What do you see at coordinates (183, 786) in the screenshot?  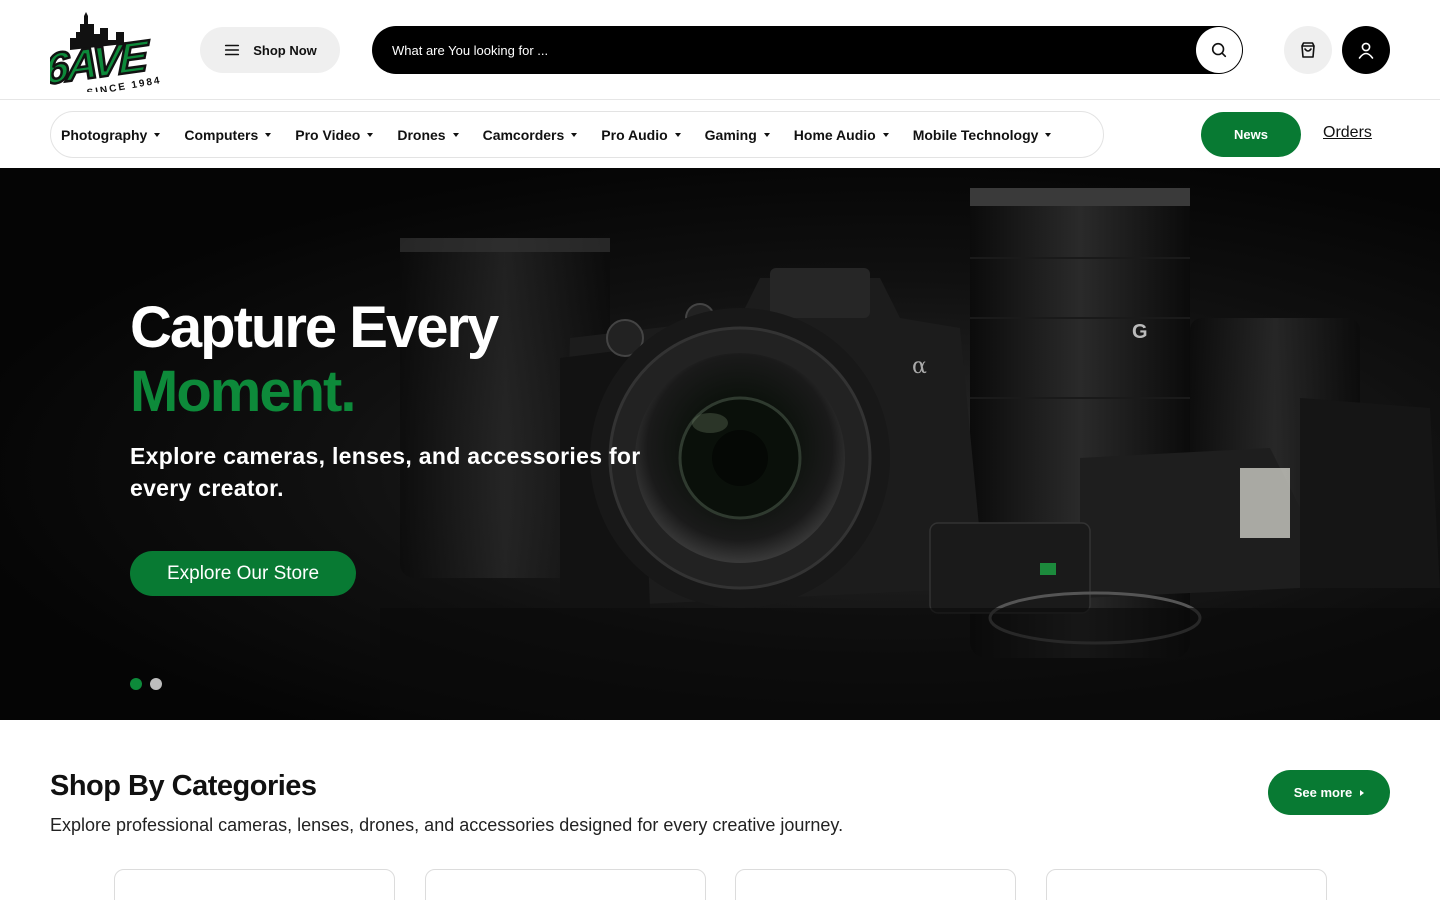 I see `section-title: Shop By Categories` at bounding box center [183, 786].